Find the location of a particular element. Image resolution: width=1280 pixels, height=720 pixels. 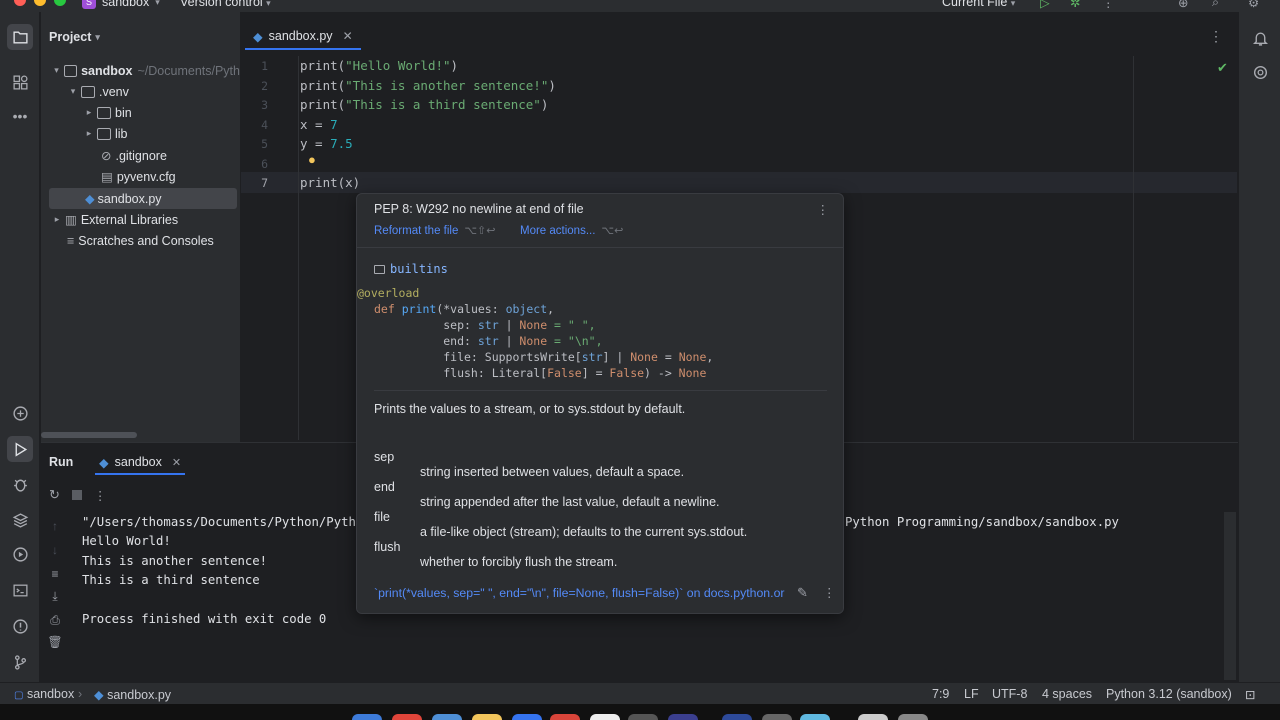

run-toolbar: ↻ ⋮ is located at coordinates (77, 495).